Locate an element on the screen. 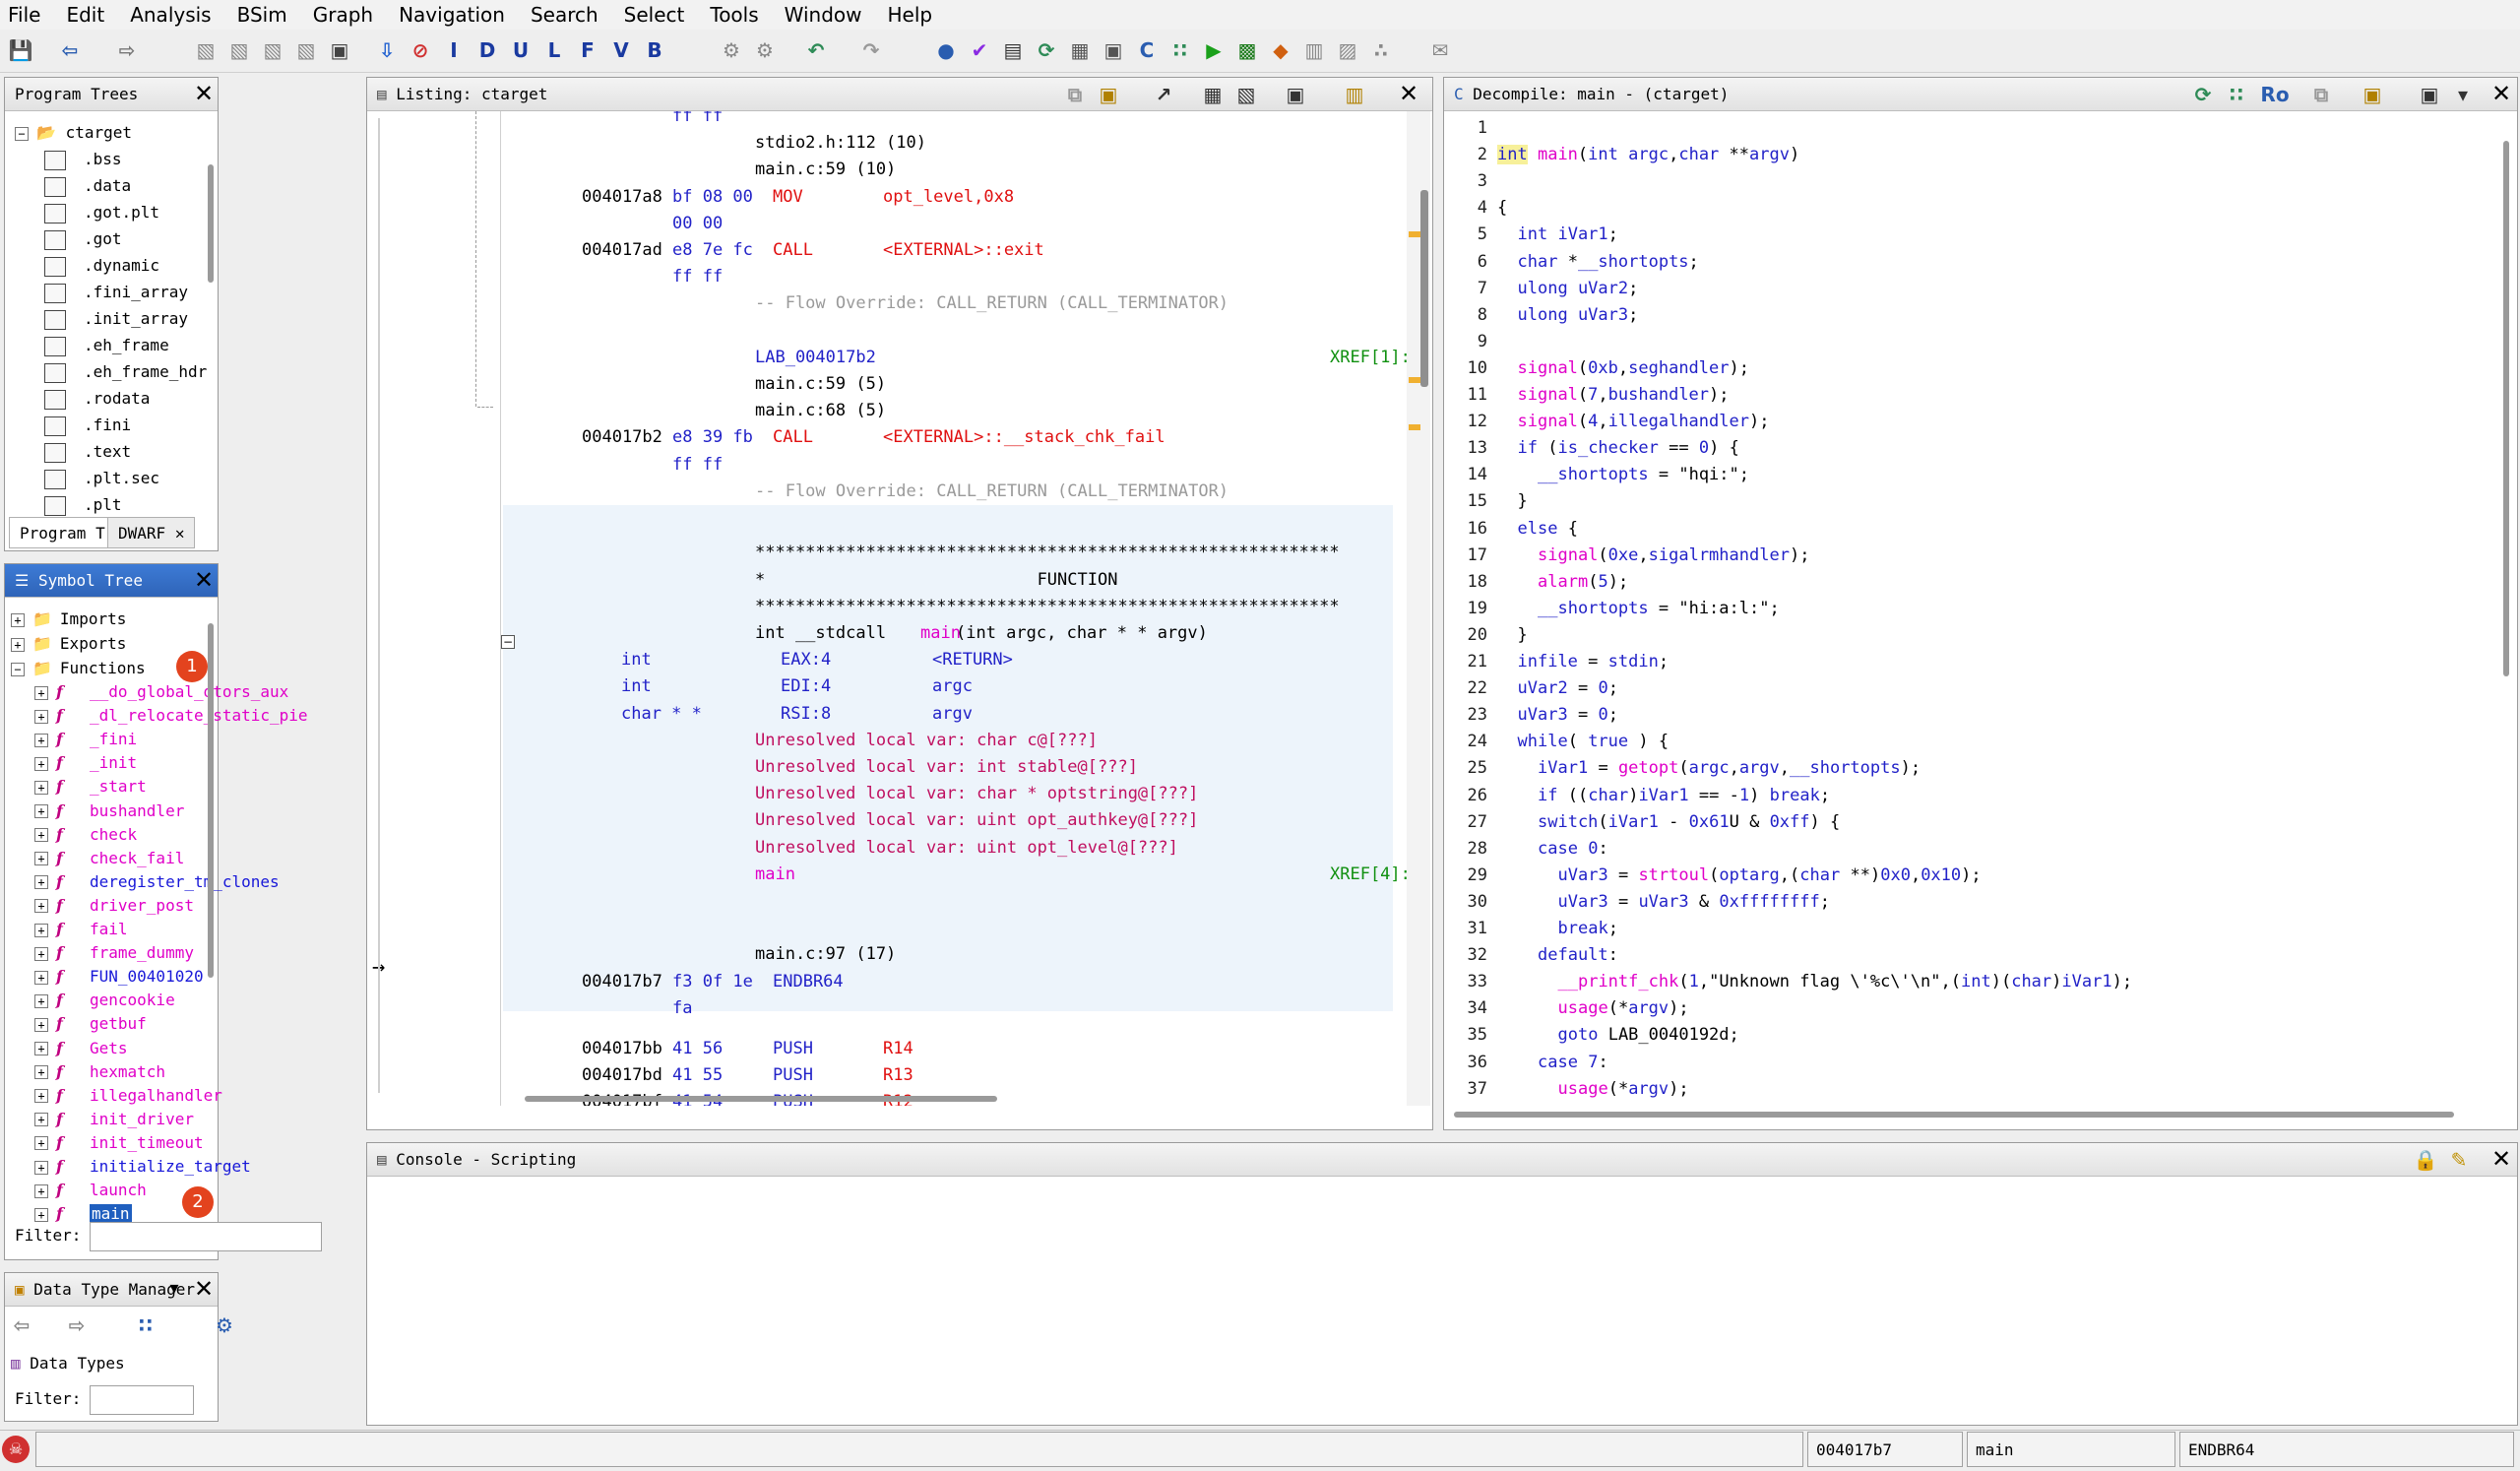  menu-graph: Graph is located at coordinates (343, 15).